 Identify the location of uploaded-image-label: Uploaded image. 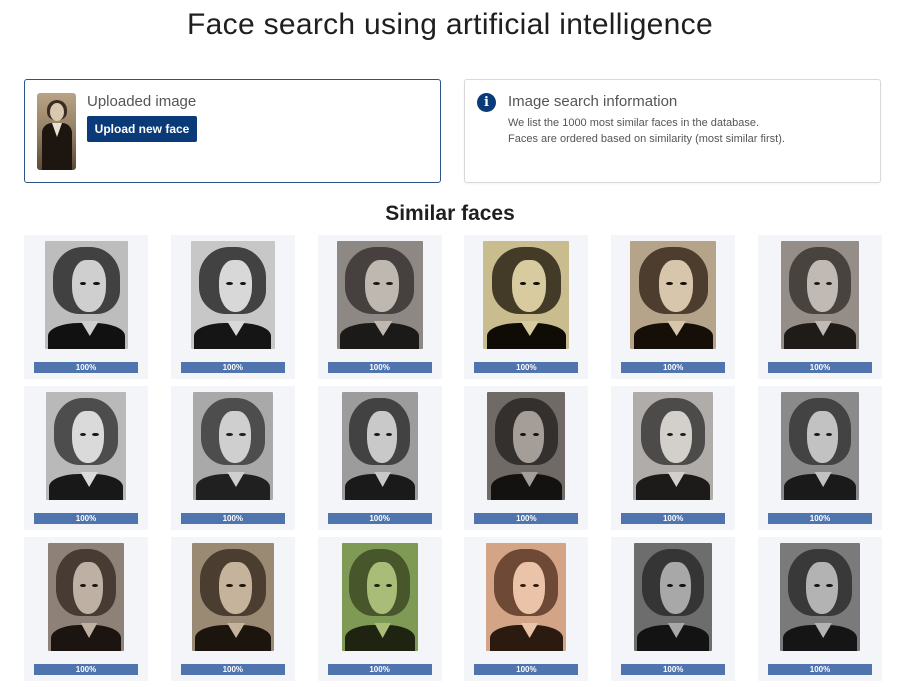
(142, 101).